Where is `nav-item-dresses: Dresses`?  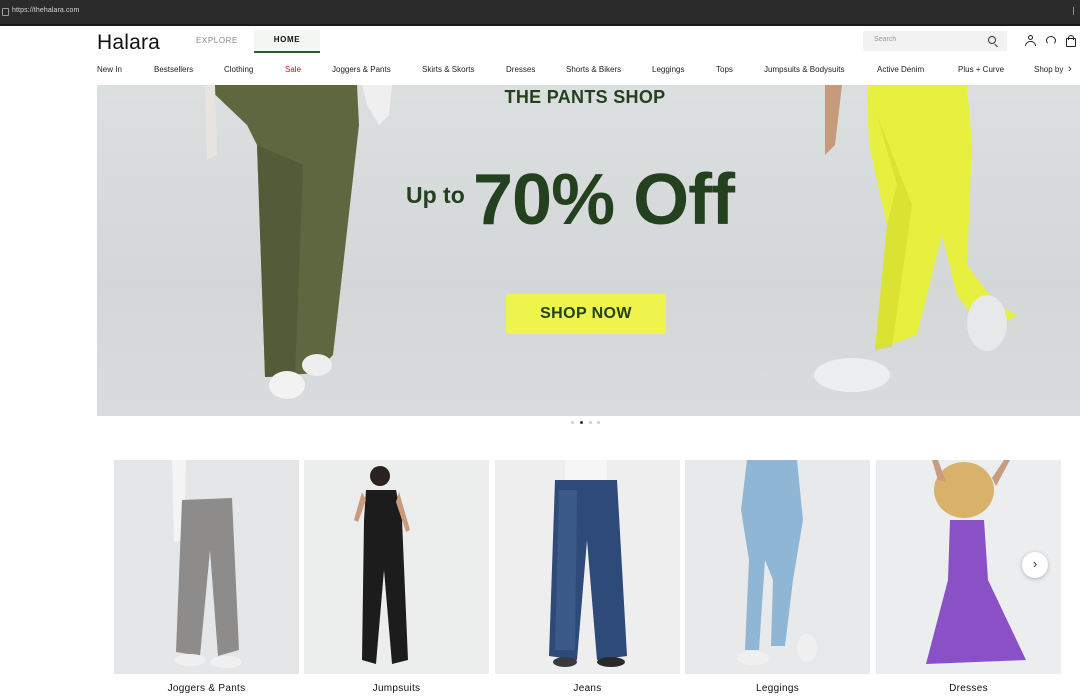 nav-item-dresses: Dresses is located at coordinates (520, 69).